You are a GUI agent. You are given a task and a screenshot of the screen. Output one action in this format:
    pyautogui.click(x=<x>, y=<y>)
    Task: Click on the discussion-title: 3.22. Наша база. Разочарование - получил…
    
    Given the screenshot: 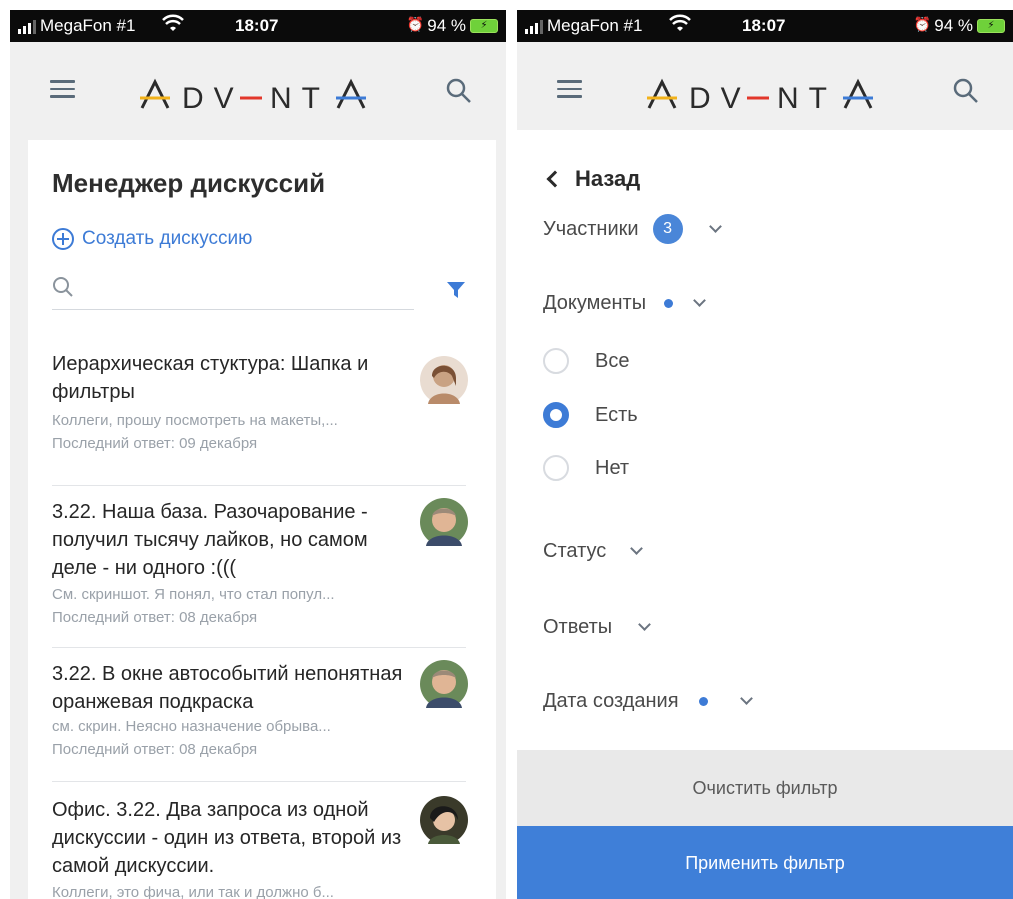 What is the action you would take?
    pyautogui.click(x=210, y=540)
    